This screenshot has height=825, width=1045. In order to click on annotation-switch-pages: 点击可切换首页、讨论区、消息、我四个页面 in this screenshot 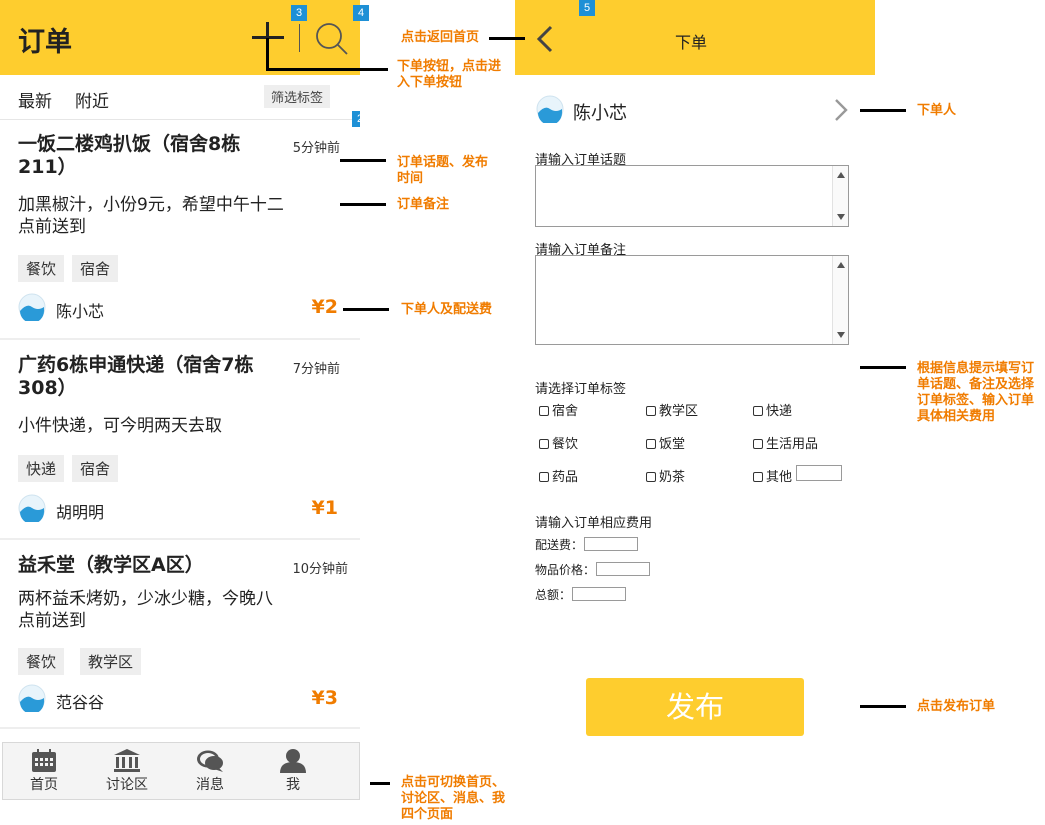, I will do `click(453, 798)`.